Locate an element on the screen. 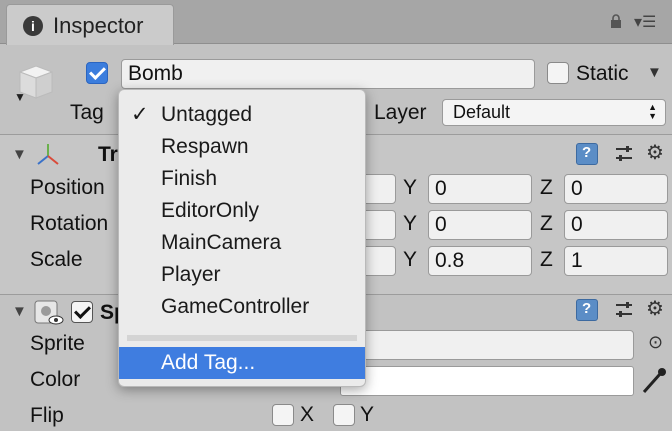 Image resolution: width=672 pixels, height=431 pixels. layer-label: Layer is located at coordinates (400, 112).